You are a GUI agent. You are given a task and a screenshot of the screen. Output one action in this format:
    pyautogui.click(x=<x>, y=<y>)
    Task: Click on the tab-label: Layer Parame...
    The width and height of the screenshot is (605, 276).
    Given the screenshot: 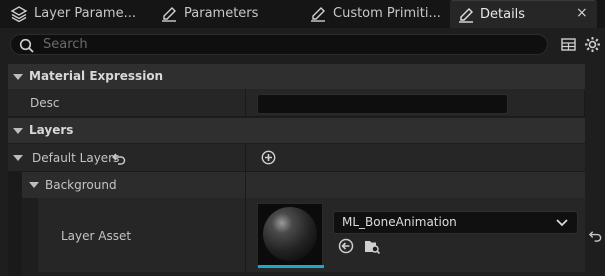 What is the action you would take?
    pyautogui.click(x=85, y=13)
    